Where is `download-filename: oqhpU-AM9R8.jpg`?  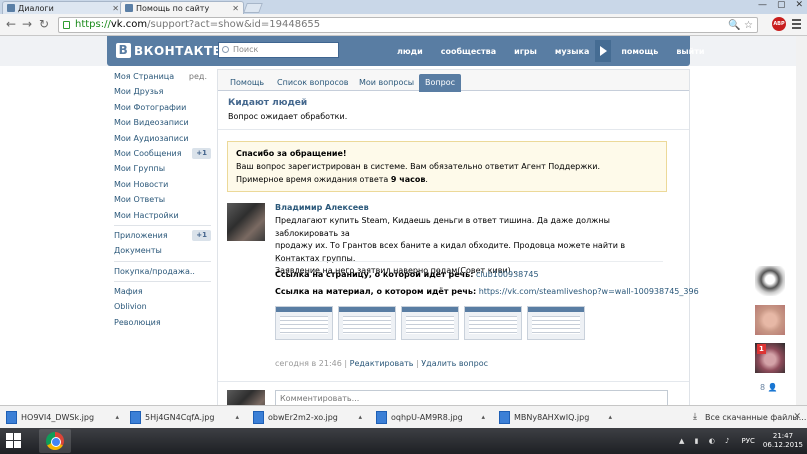 download-filename: oqhpU-AM9R8.jpg is located at coordinates (427, 417).